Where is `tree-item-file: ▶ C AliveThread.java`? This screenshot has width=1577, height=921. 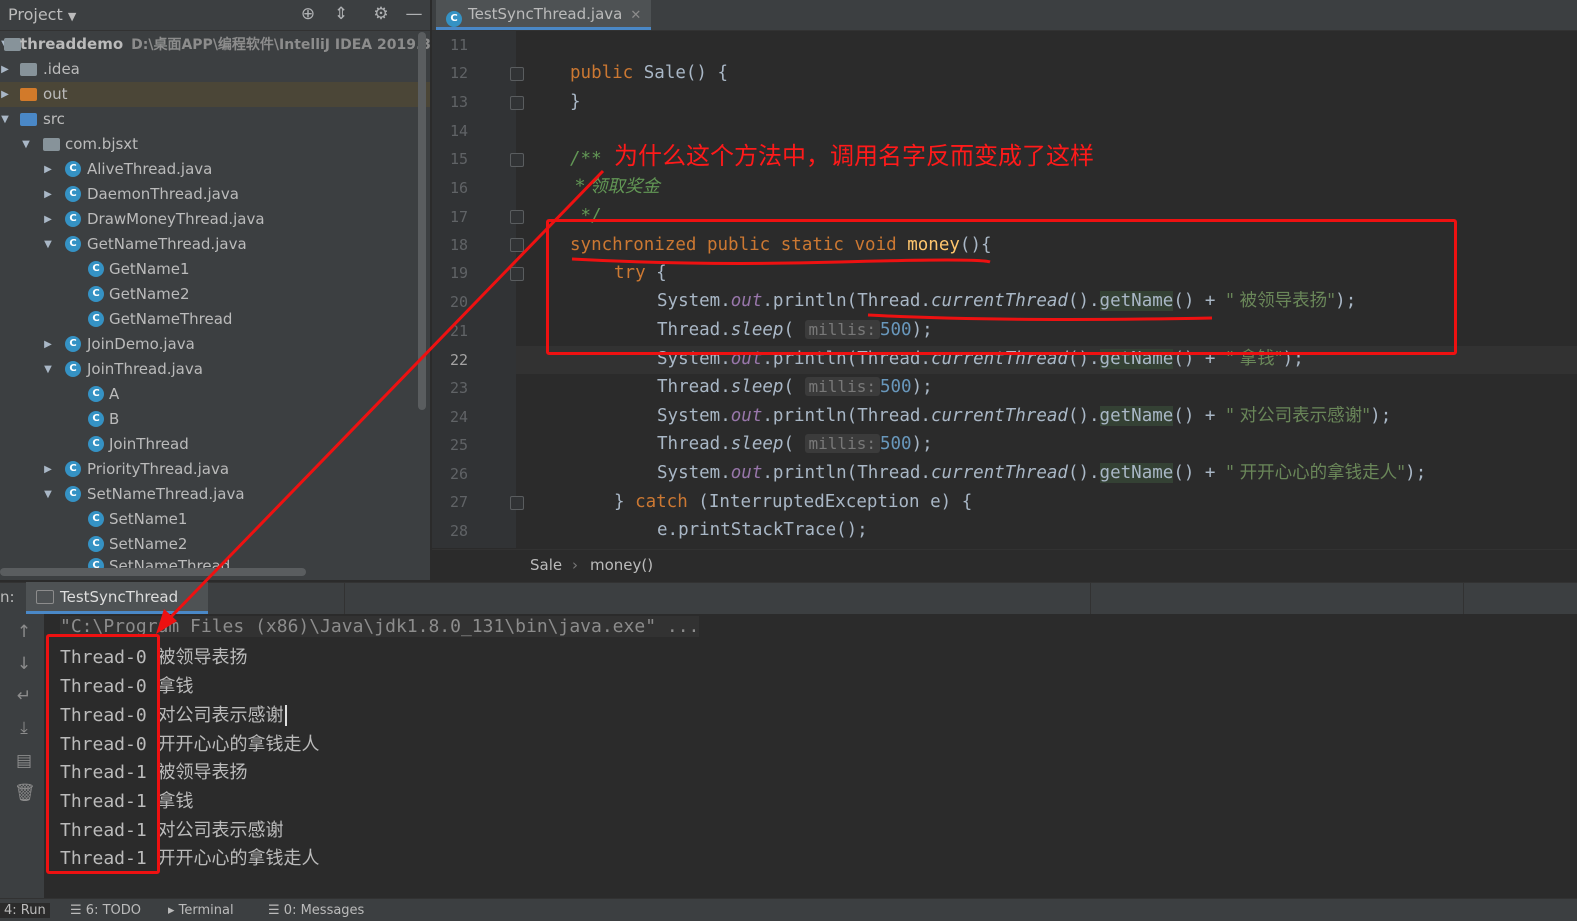 tree-item-file: ▶ C AliveThread.java is located at coordinates (215, 169).